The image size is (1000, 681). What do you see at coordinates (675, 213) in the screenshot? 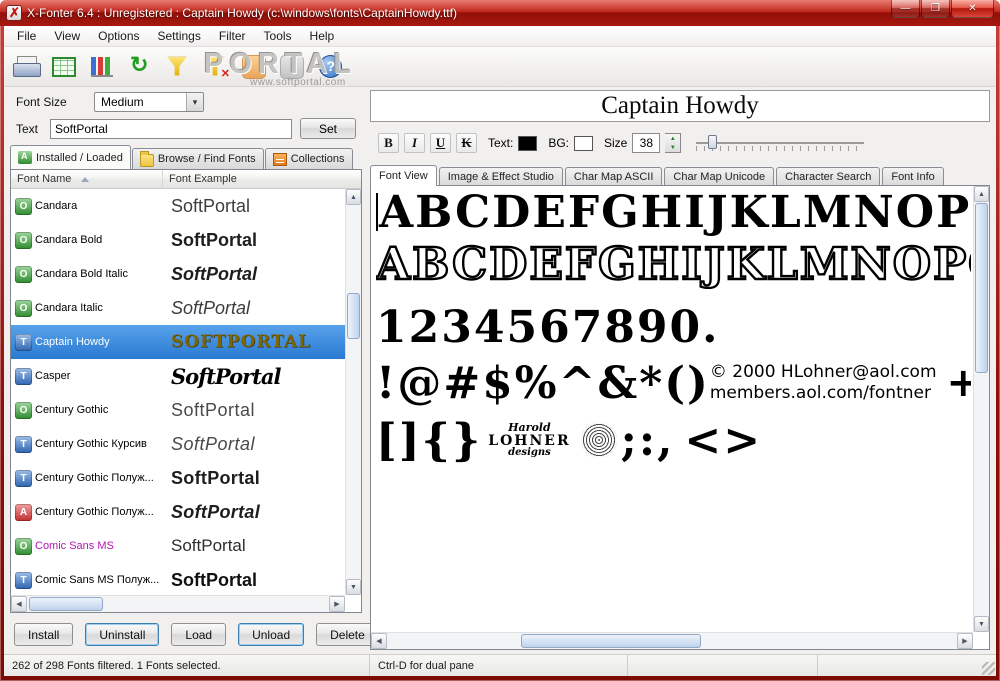
I see `preview-text: ABCDEFGHIJKLMNOPQ` at bounding box center [675, 213].